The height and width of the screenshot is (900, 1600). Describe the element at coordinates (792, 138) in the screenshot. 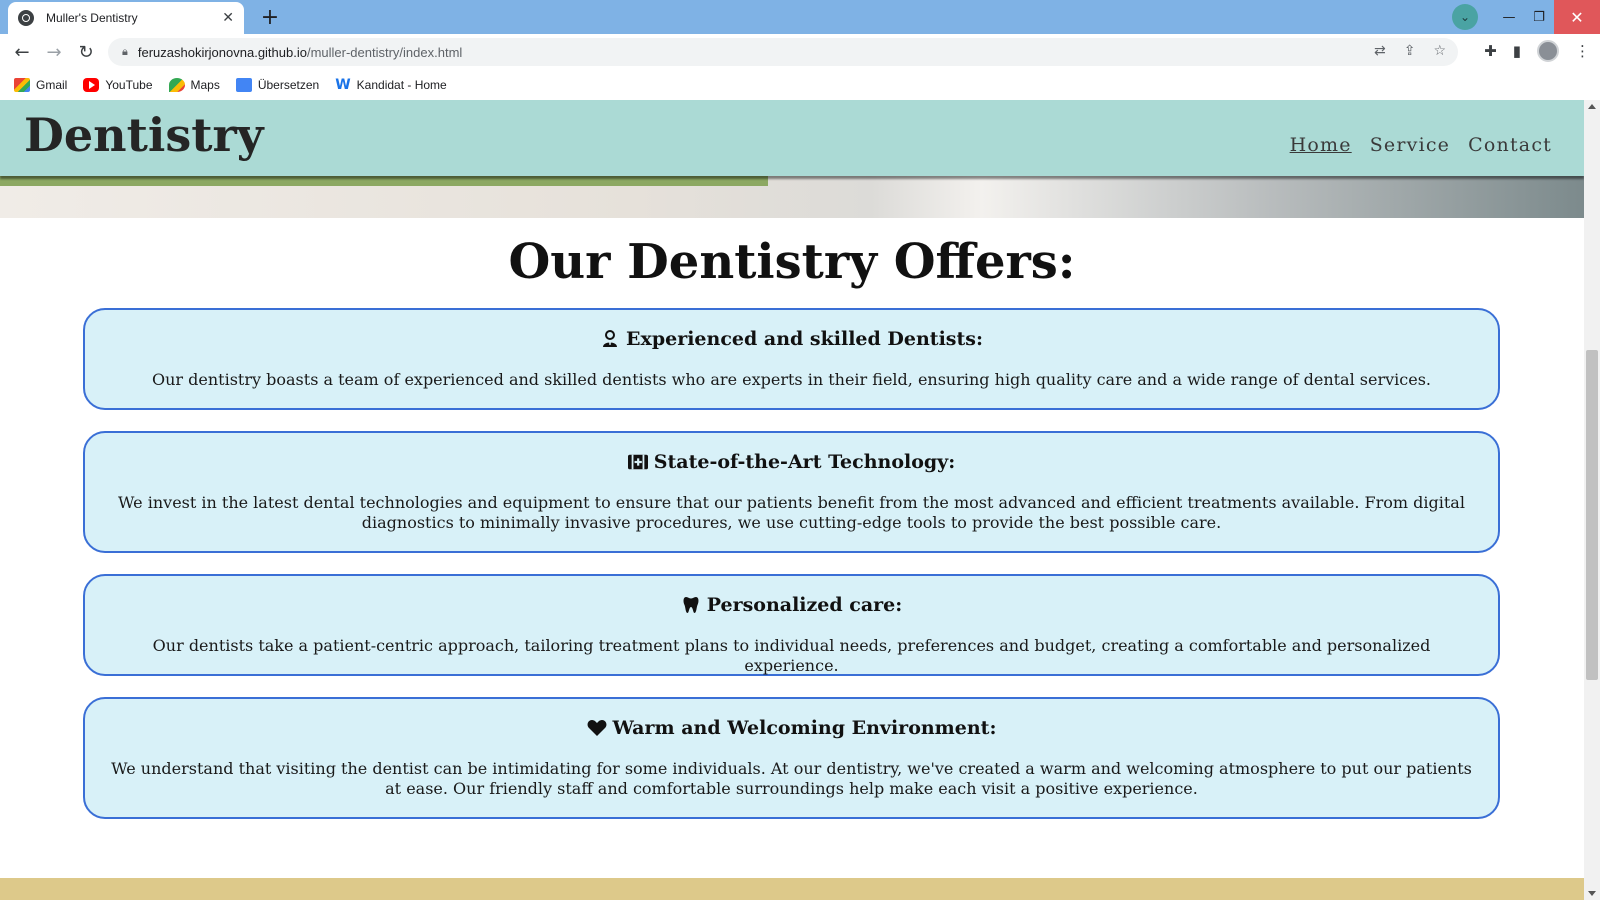

I see `site-header: Dentistry Home Service Contact` at that location.